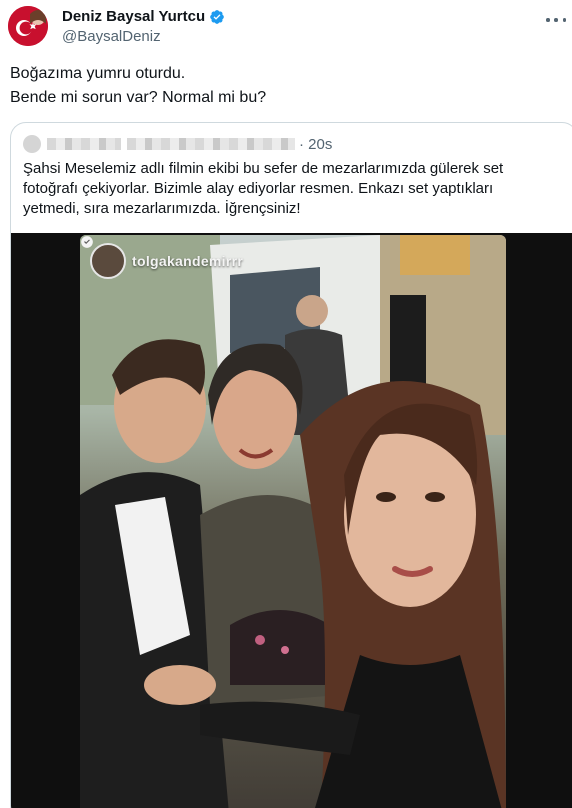 This screenshot has width=572, height=808. I want to click on tweet-line: Bende mi sorun var? Normal mi bu?, so click(138, 97).